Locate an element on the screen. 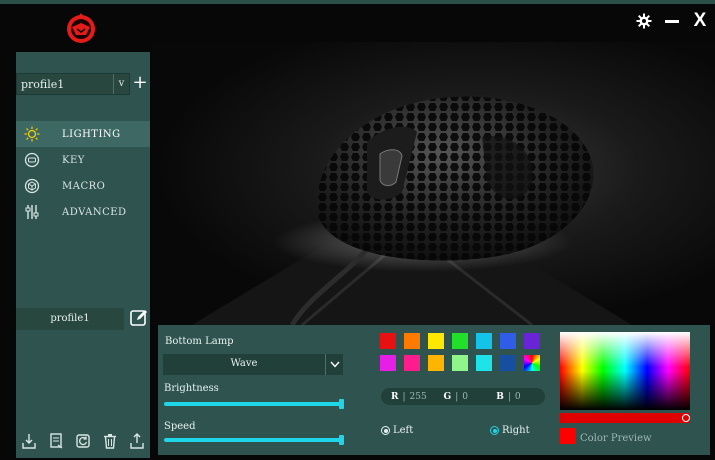  brand-logo-icon is located at coordinates (81, 28).